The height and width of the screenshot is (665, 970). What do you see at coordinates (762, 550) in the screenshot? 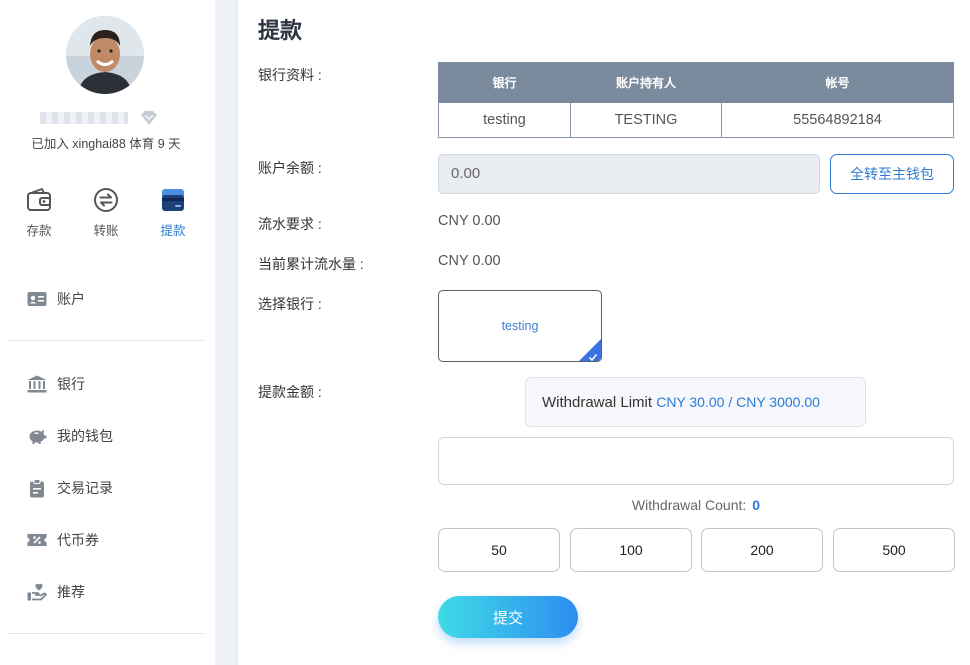
I see `quick-amount-200-button: 200` at bounding box center [762, 550].